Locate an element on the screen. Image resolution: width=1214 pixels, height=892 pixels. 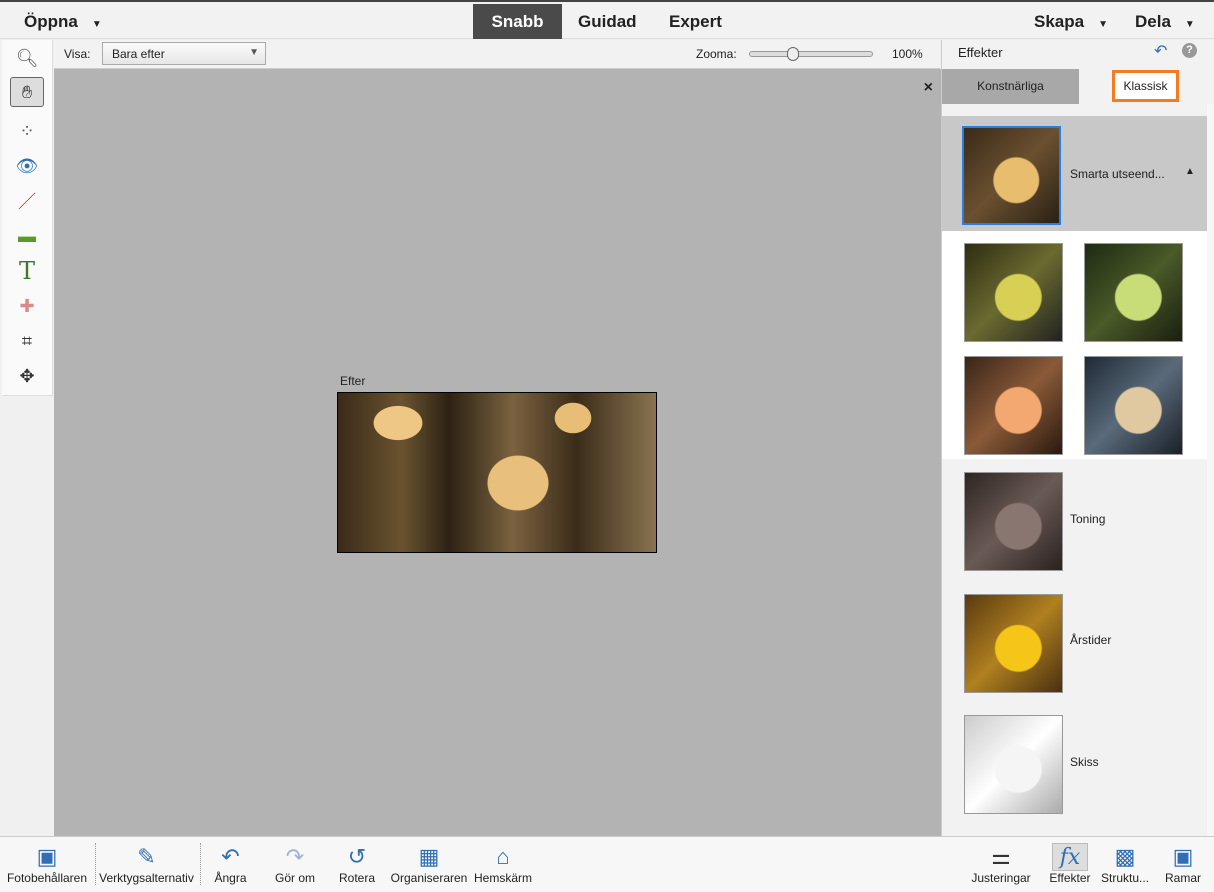
item-label: Toning is located at coordinates (1088, 519).